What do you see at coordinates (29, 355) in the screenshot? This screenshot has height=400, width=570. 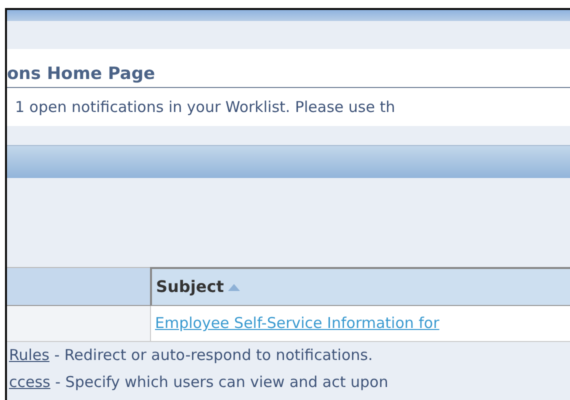 I see `link: Rules` at bounding box center [29, 355].